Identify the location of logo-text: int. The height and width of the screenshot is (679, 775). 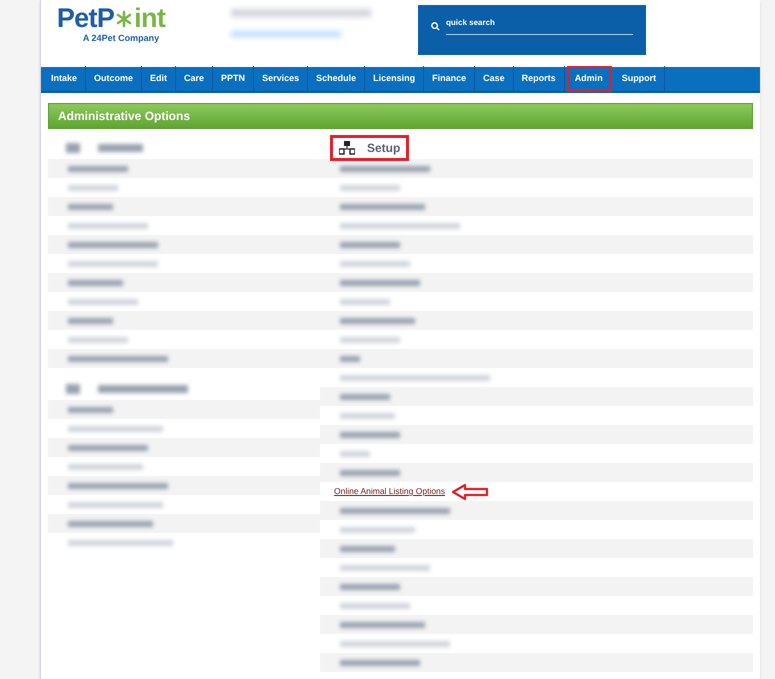
(150, 18).